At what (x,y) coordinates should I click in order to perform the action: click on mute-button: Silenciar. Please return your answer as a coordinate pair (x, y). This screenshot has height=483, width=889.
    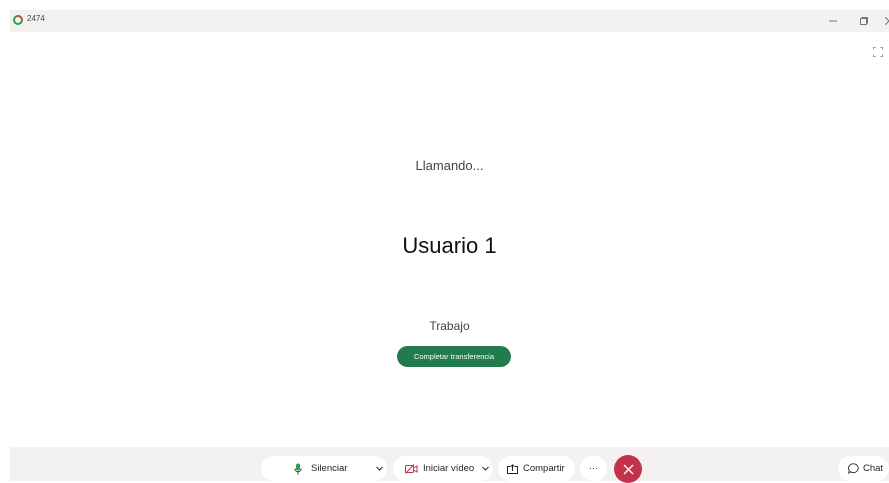
    Looking at the image, I should click on (324, 468).